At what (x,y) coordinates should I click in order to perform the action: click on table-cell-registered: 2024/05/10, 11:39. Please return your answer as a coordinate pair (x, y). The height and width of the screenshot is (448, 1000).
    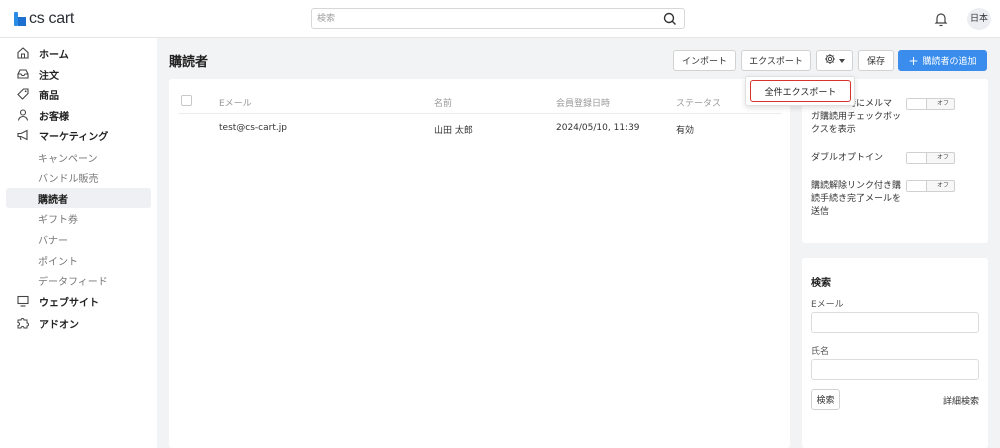
    Looking at the image, I should click on (598, 128).